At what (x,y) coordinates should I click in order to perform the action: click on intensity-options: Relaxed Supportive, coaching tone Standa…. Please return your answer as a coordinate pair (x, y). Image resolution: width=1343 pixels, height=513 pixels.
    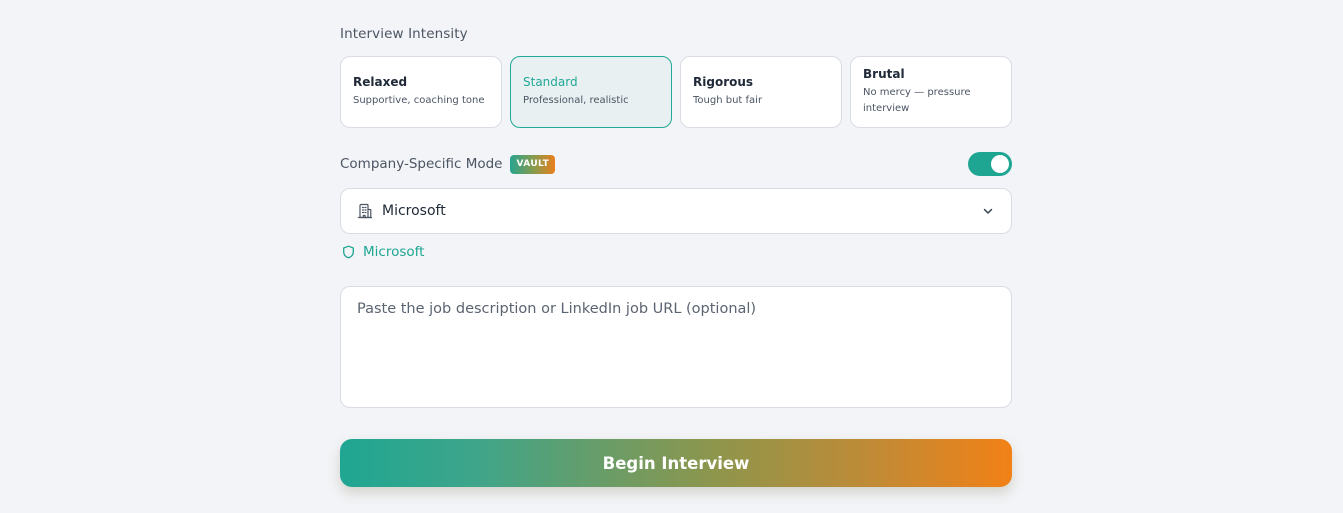
    Looking at the image, I should click on (676, 92).